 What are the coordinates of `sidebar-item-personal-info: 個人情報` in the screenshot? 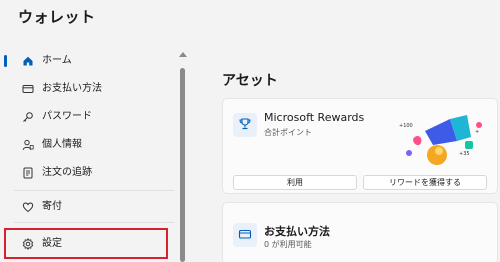 It's located at (87, 145).